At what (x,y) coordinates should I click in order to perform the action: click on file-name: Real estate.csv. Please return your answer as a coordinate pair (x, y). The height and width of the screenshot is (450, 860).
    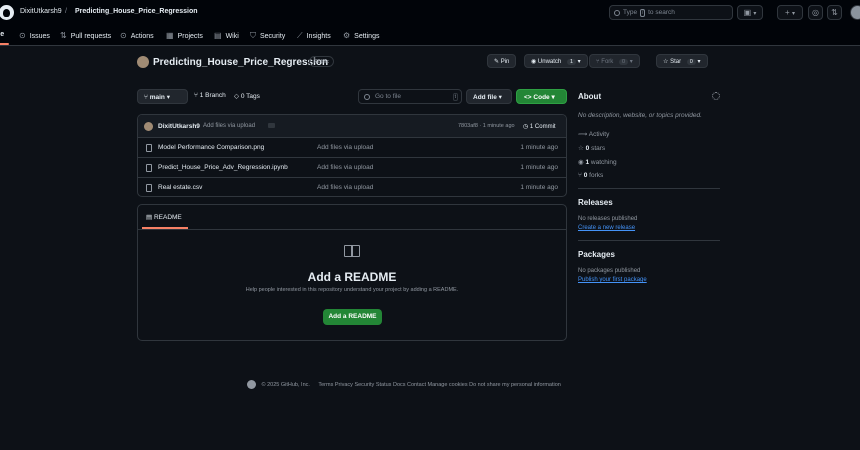
    Looking at the image, I should click on (180, 187).